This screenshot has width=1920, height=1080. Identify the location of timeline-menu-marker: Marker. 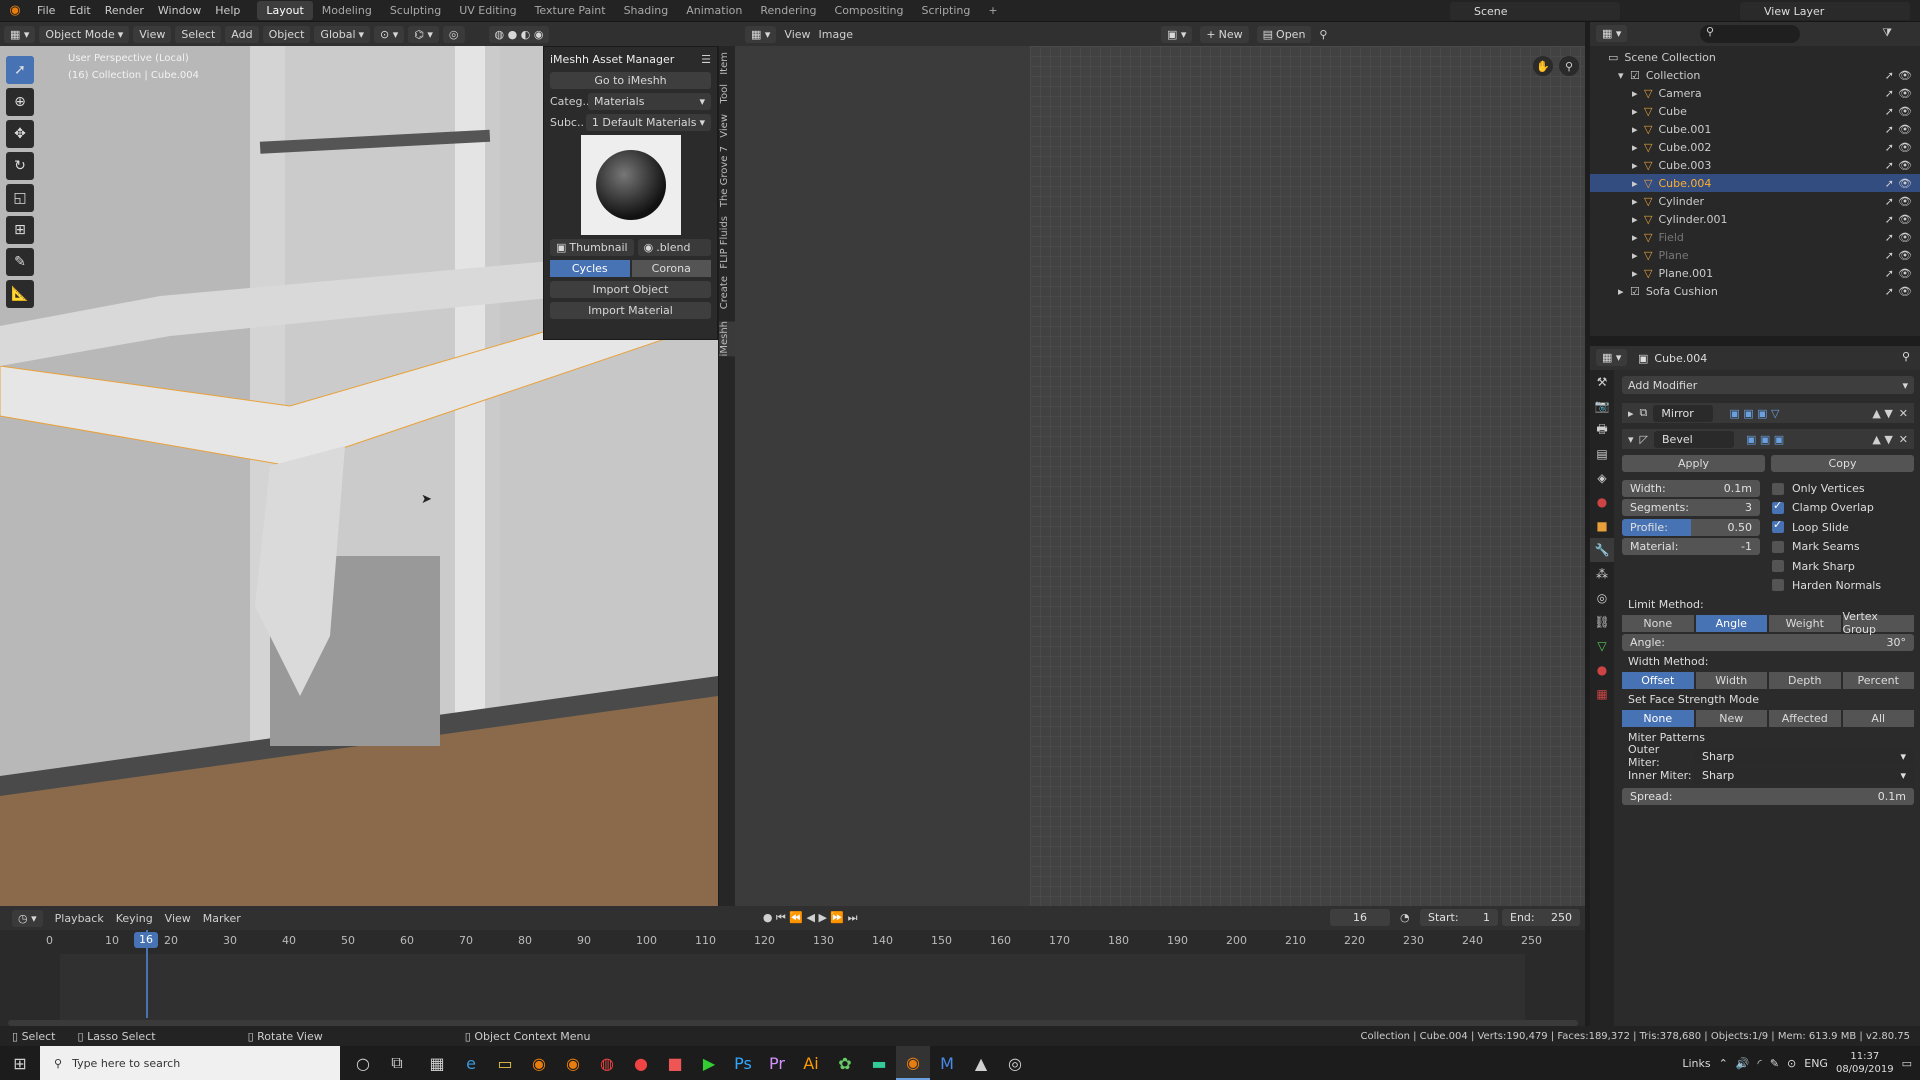
(222, 918).